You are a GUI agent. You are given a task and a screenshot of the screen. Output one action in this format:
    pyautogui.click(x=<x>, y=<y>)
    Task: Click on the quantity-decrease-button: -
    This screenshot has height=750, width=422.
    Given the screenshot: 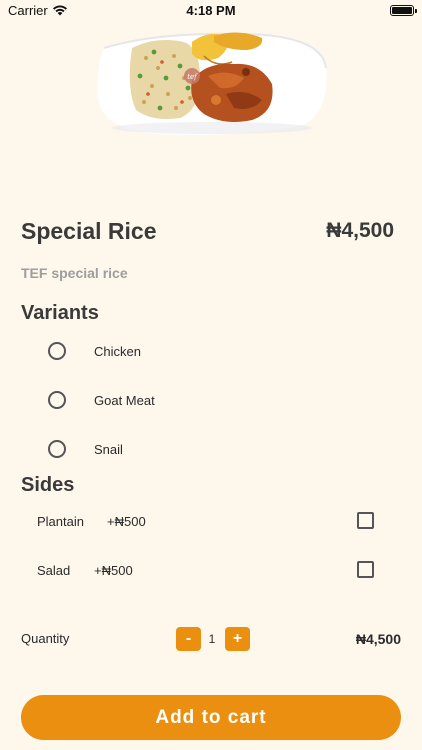 What is the action you would take?
    pyautogui.click(x=188, y=639)
    